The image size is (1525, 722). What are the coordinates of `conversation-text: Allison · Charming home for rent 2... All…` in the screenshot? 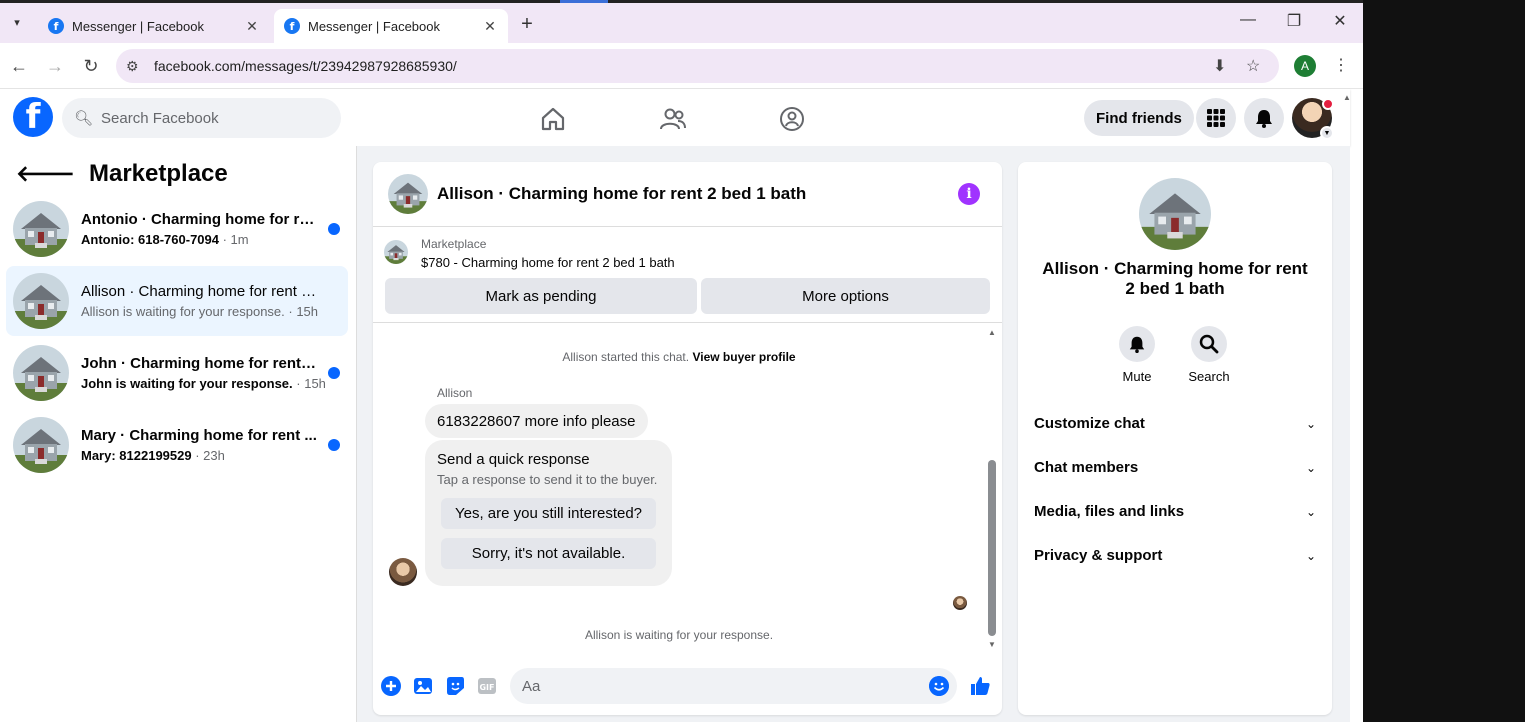 It's located at (200, 301).